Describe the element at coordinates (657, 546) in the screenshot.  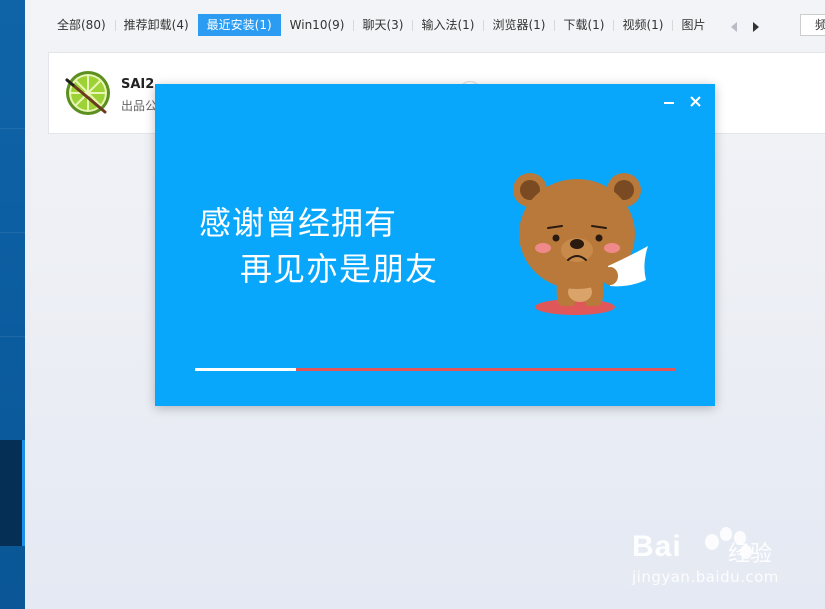
I see `watermark-brand: Bai` at that location.